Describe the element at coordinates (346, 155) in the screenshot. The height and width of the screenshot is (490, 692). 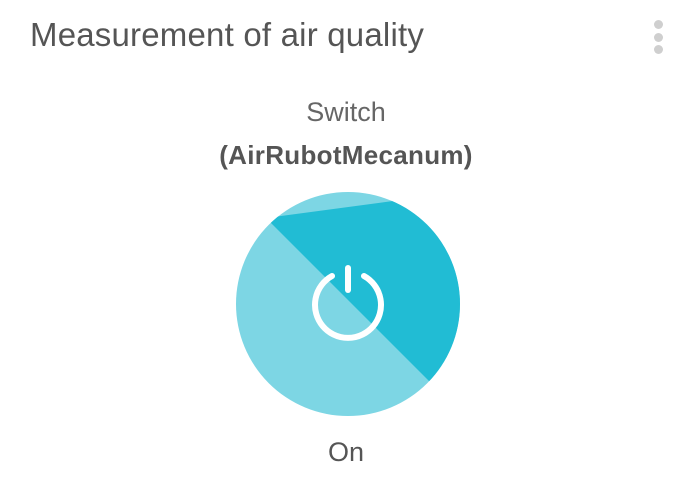
I see `device-name: (AirRubotMecanum)` at that location.